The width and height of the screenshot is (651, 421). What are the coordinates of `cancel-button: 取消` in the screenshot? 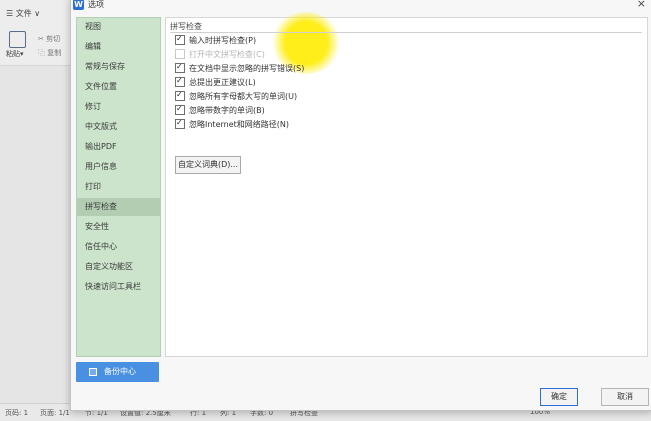 It's located at (625, 397).